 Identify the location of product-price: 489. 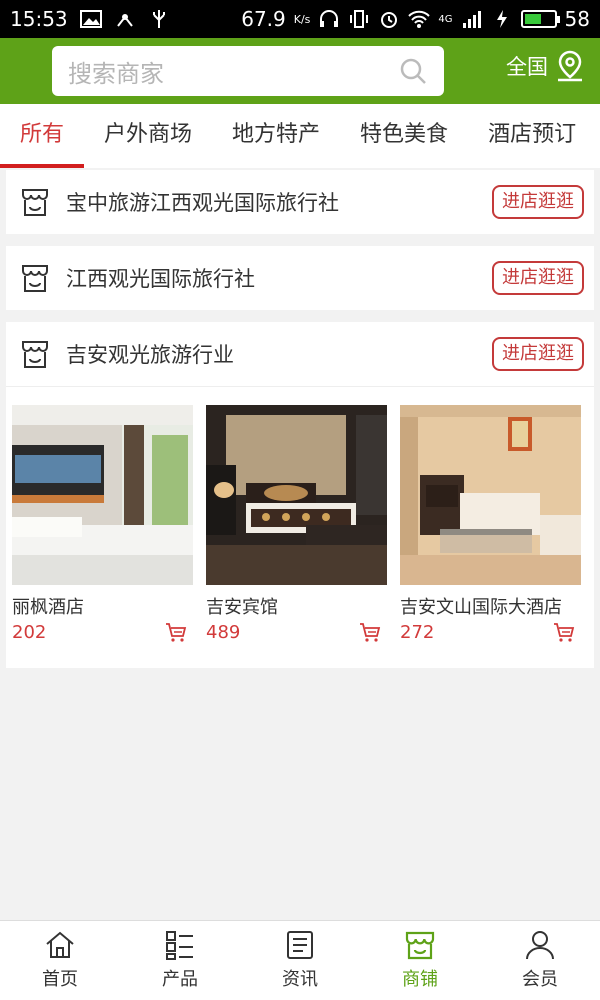
(223, 632).